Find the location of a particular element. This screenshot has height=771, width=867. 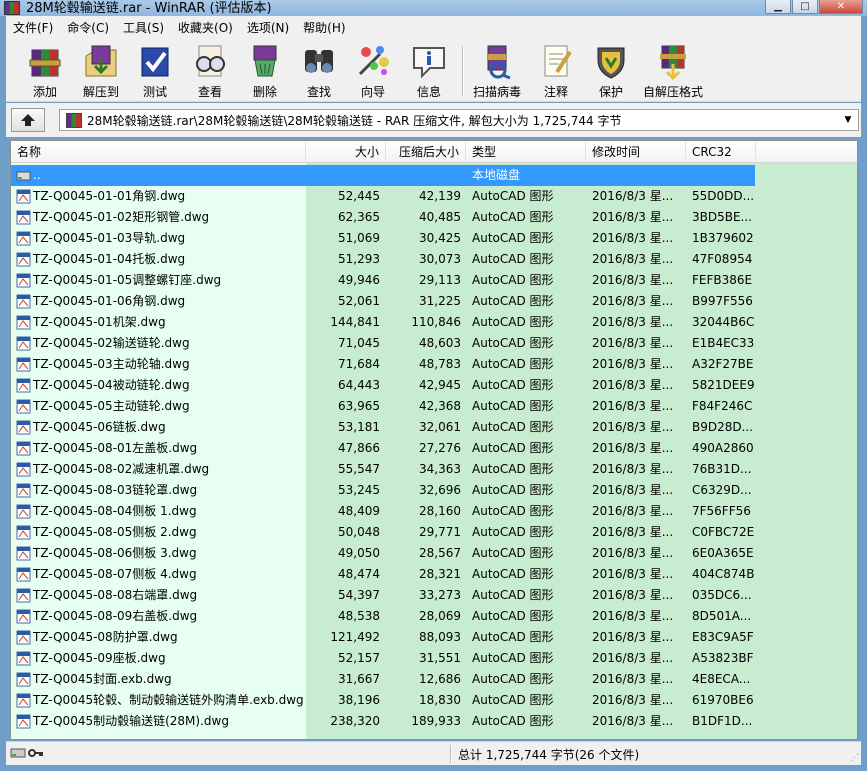

file-size: 71,684 is located at coordinates (359, 364).